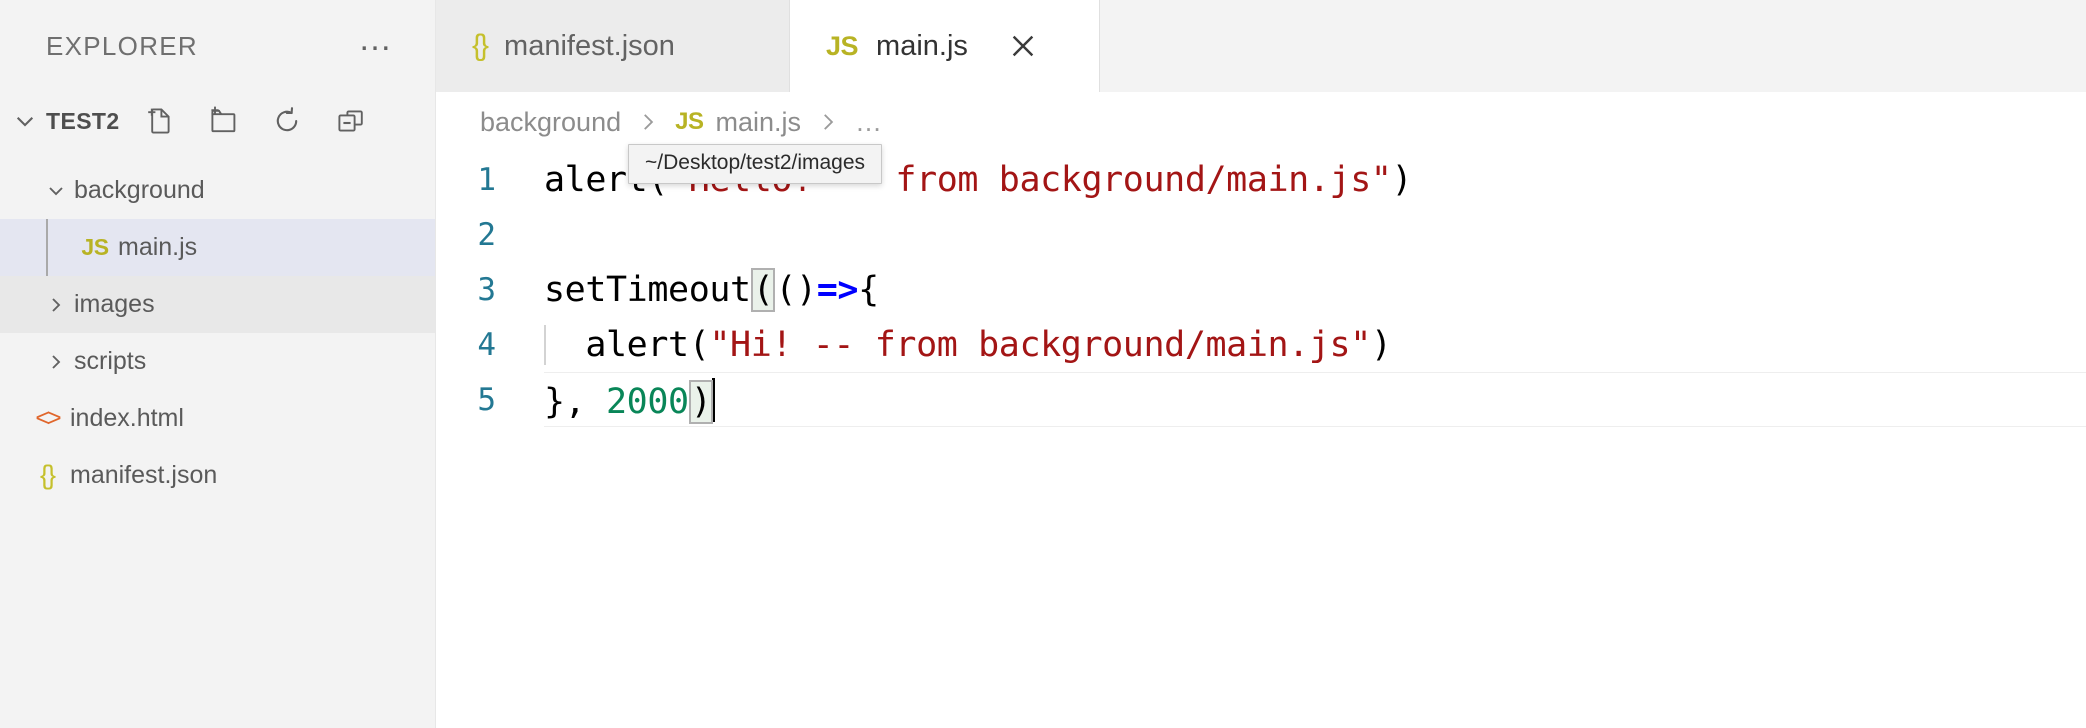 The height and width of the screenshot is (728, 2086). I want to click on code-token-fn: setTimeout, so click(647, 289).